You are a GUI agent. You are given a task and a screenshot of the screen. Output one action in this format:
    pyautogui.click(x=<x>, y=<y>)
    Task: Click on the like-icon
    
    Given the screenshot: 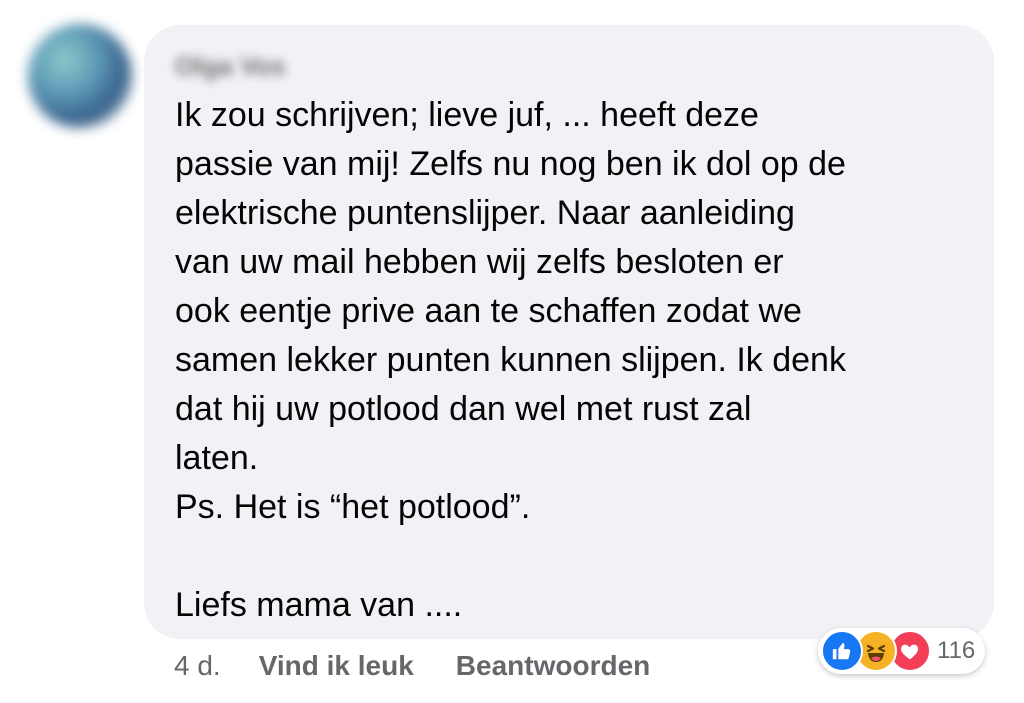 What is the action you would take?
    pyautogui.click(x=842, y=651)
    